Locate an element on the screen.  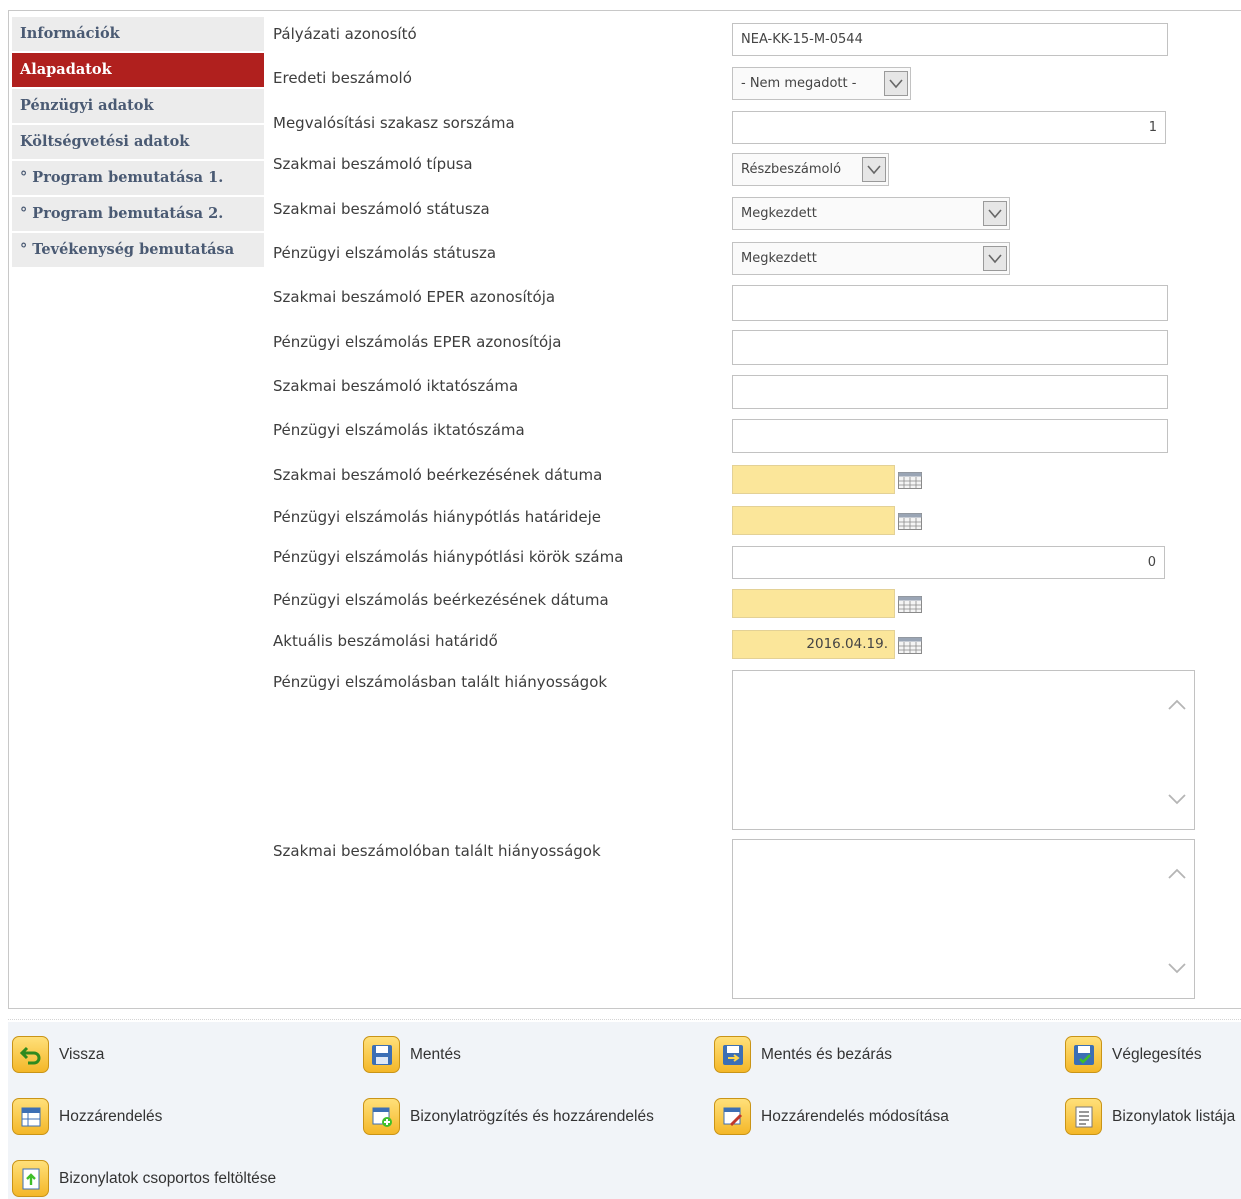
szakmai-beerkezes-date is located at coordinates (813, 479).